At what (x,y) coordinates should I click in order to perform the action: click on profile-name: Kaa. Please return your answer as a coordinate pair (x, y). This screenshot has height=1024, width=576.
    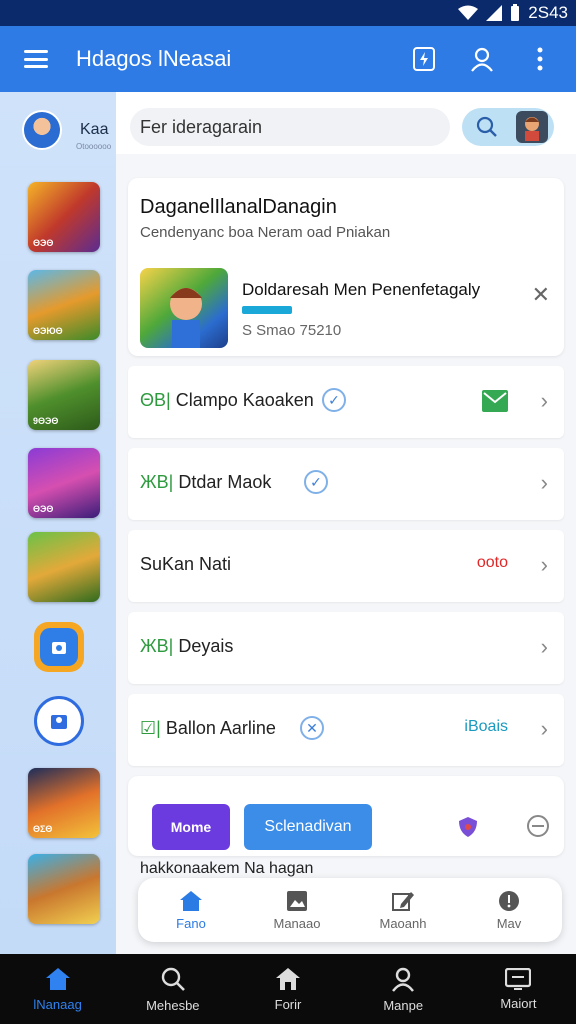
    Looking at the image, I should click on (94, 129).